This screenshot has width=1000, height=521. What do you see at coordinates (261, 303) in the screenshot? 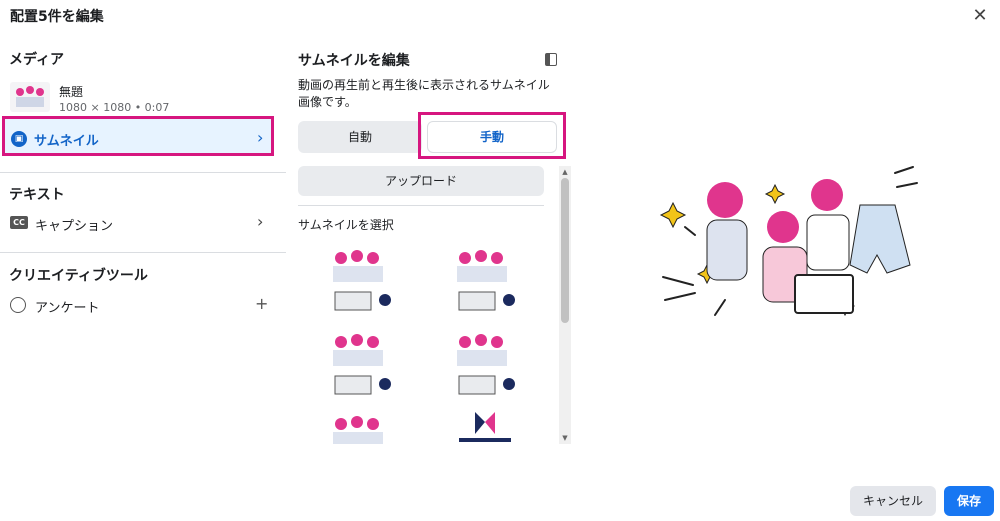
I see `plus-icon: +` at bounding box center [261, 303].